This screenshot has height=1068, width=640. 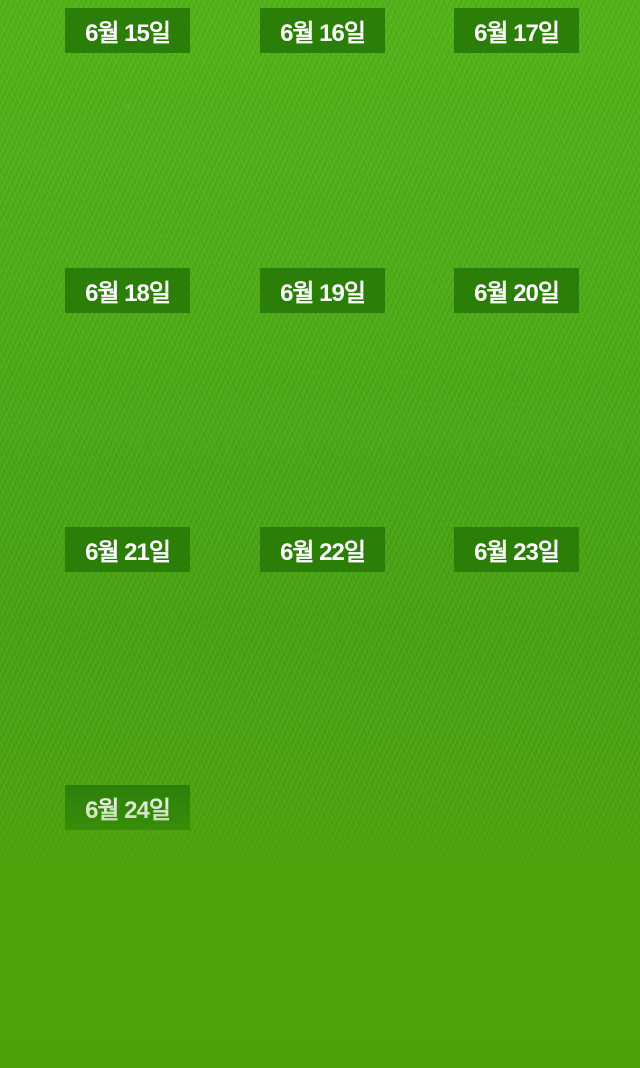 I want to click on date-tab-june-24: 6월 24일, so click(x=127, y=807).